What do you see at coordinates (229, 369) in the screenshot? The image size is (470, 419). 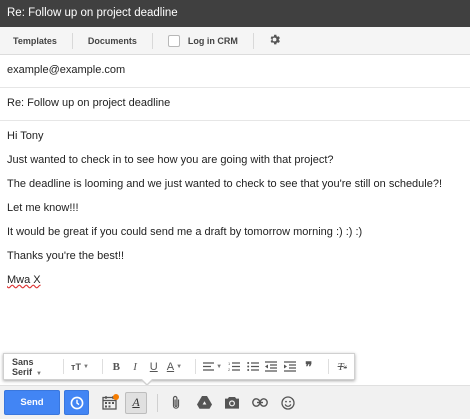 I see `svg-text: 2` at bounding box center [229, 369].